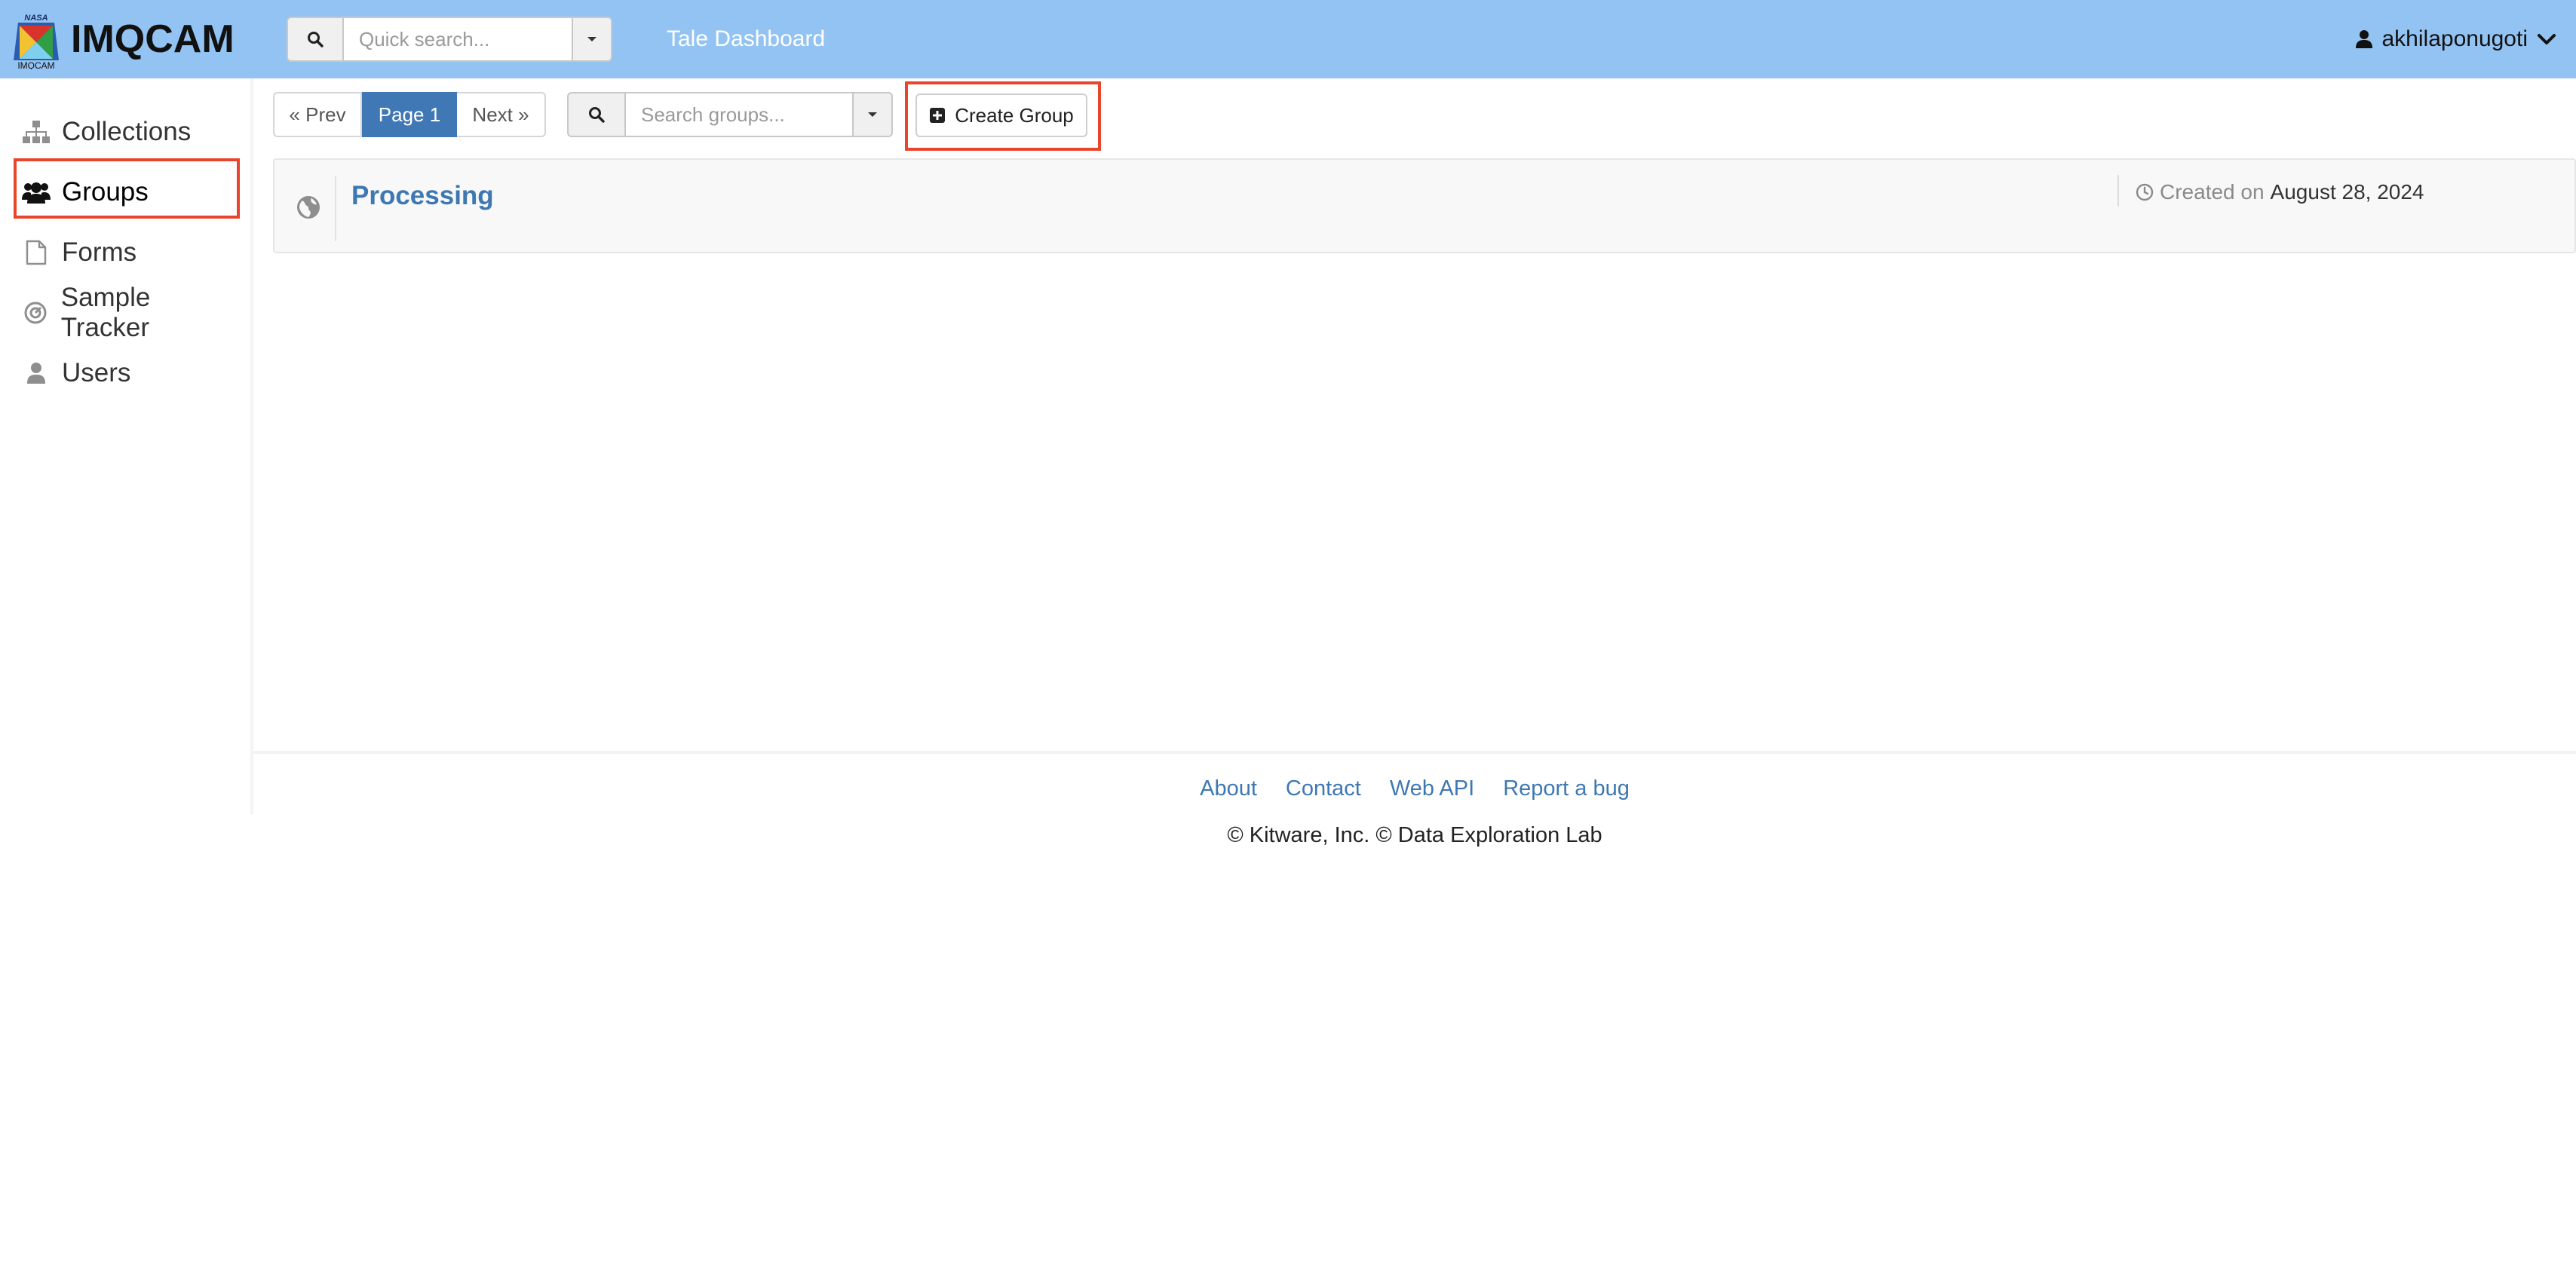  I want to click on sidebar-item-label: Forms, so click(99, 252).